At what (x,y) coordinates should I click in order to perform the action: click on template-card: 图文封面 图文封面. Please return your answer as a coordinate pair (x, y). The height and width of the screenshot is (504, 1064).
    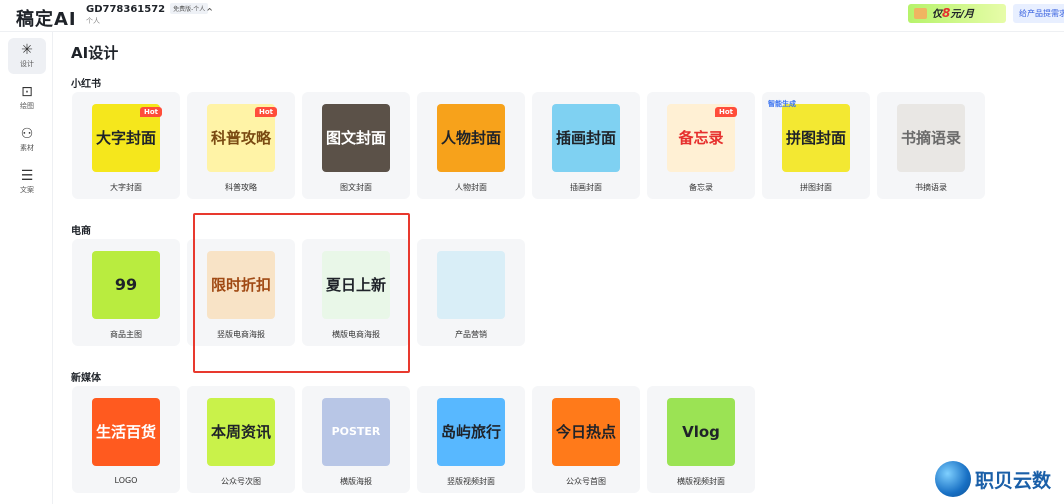
    Looking at the image, I should click on (356, 145).